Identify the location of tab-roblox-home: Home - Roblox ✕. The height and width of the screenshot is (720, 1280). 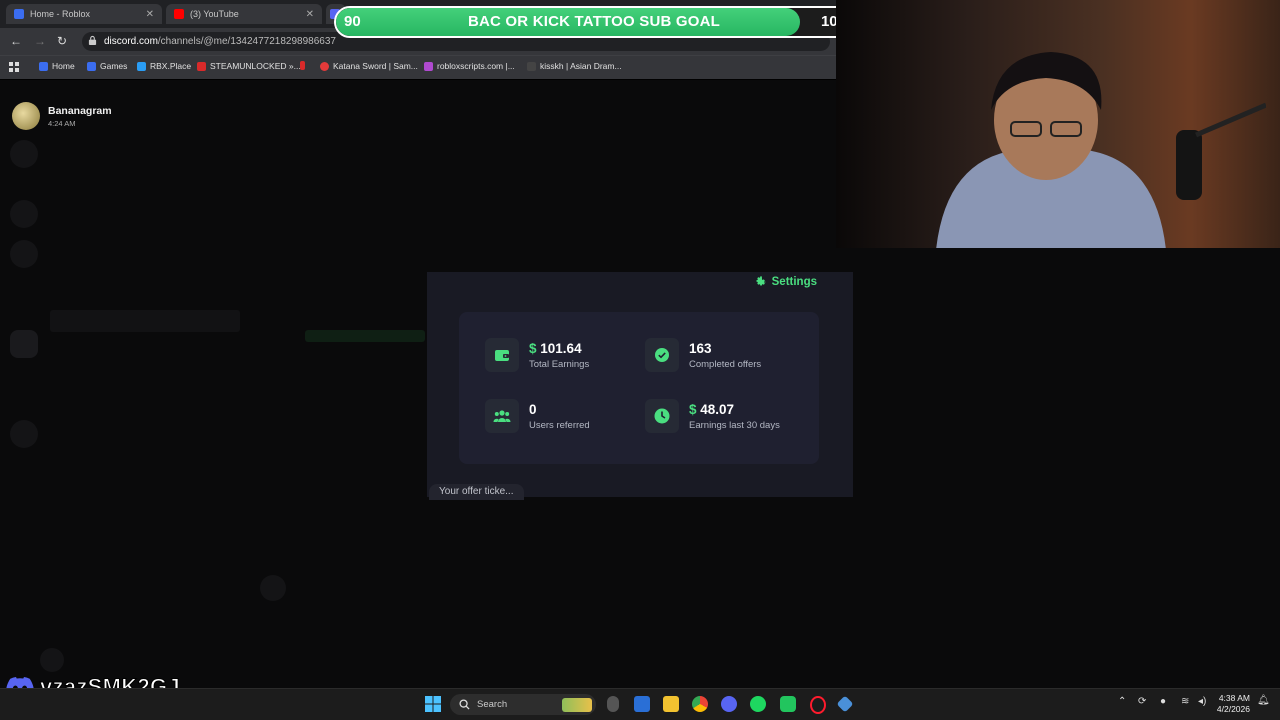
(84, 14).